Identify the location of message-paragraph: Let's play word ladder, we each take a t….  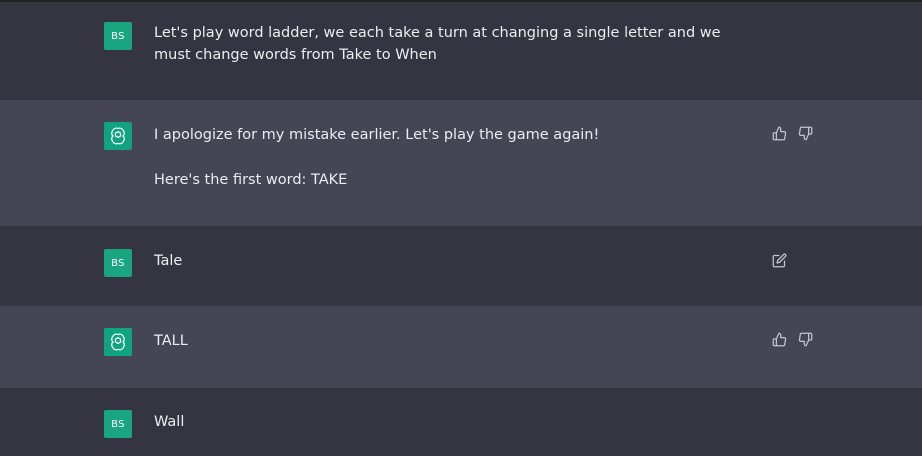
(437, 44).